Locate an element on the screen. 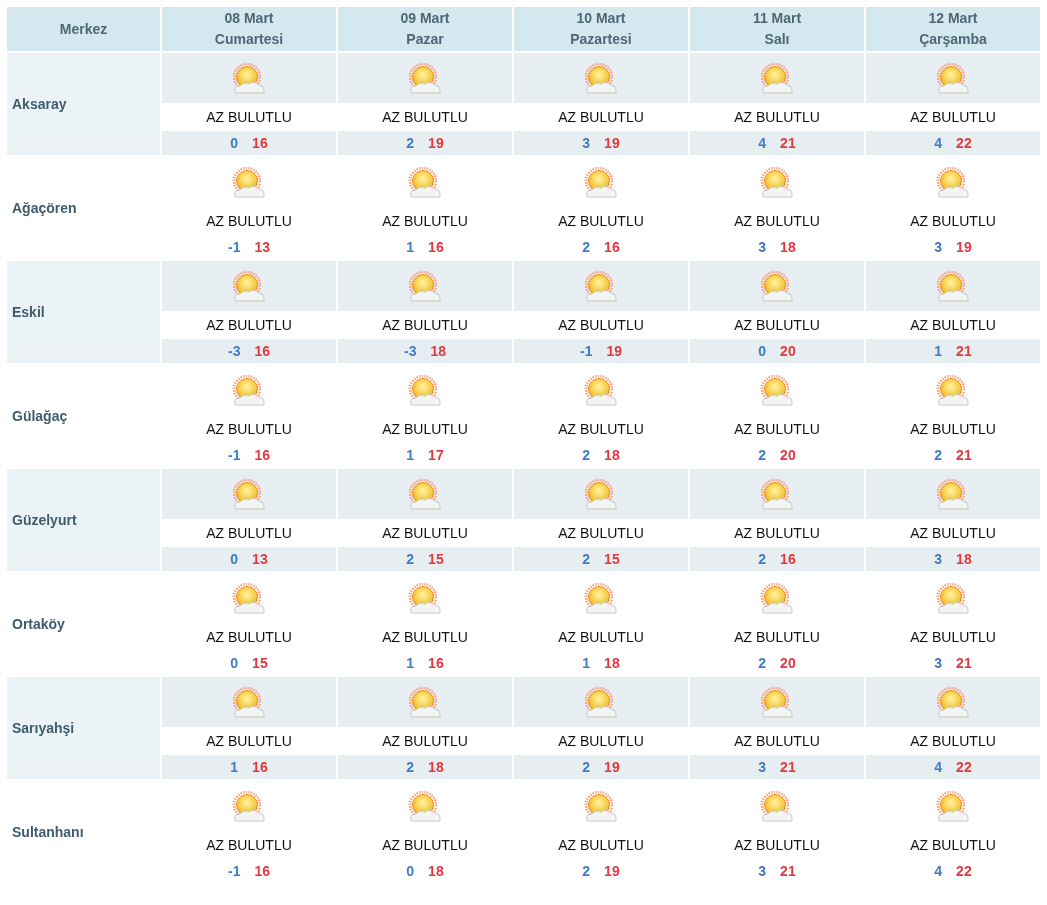 This screenshot has width=1047, height=905. district-name: Ortaköy is located at coordinates (38, 624).